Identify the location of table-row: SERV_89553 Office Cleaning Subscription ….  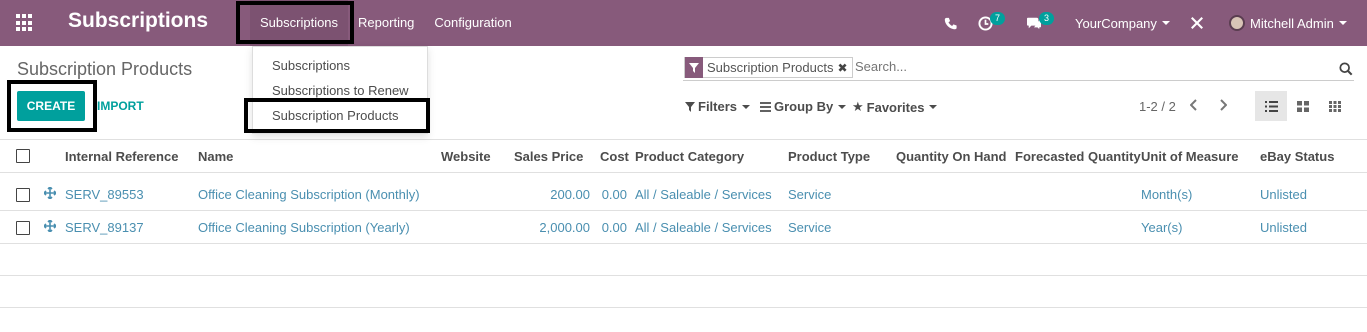
(683, 194).